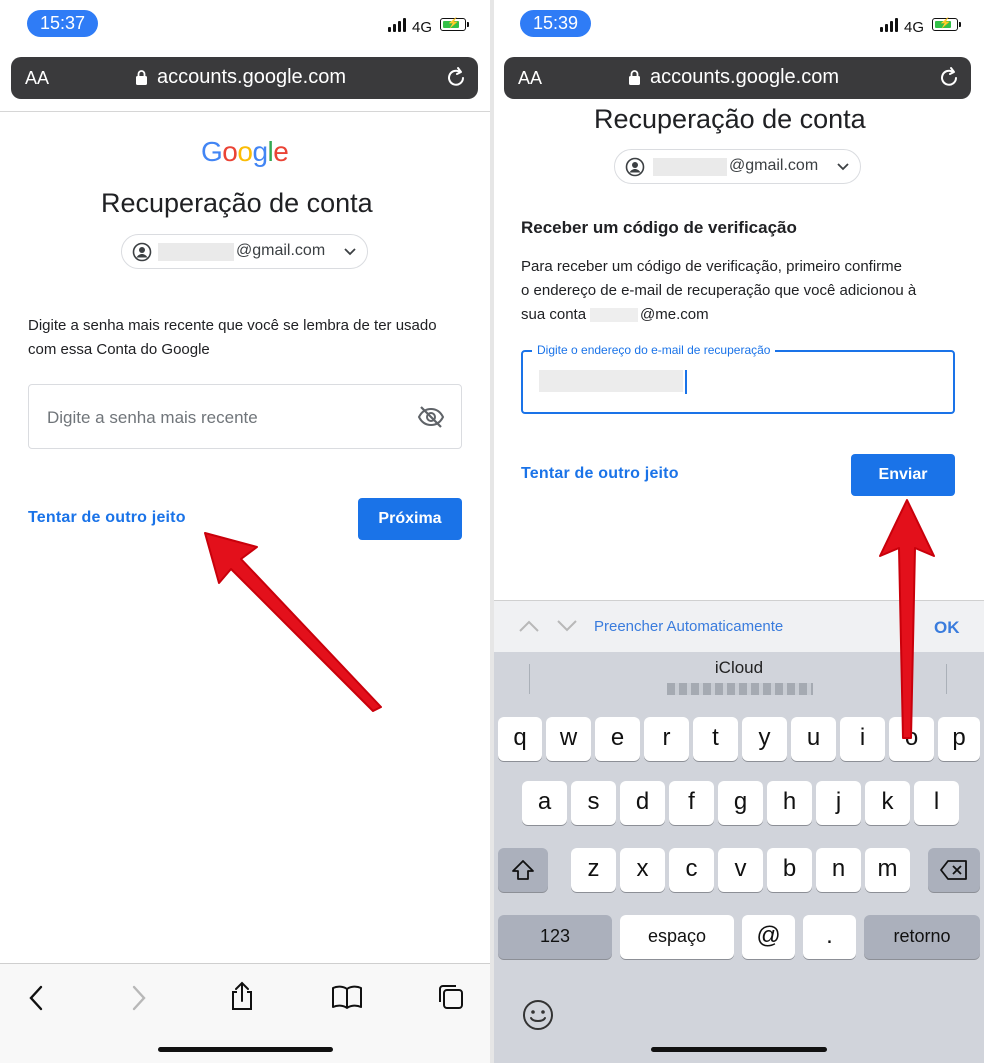 The width and height of the screenshot is (984, 1063). What do you see at coordinates (614, 315) in the screenshot?
I see `redacted-text` at bounding box center [614, 315].